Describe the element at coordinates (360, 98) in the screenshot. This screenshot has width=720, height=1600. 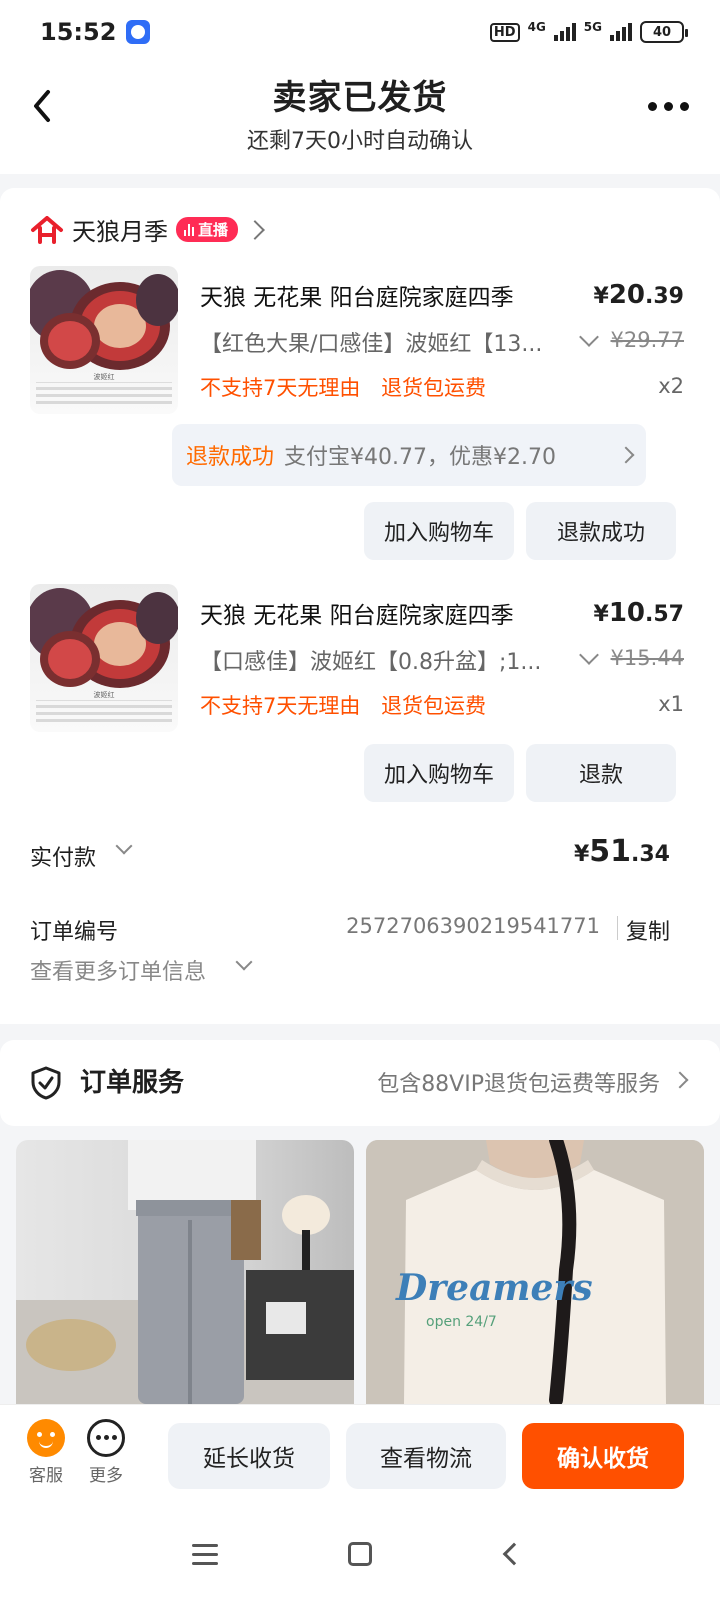
I see `page-title: 卖家已发货` at that location.